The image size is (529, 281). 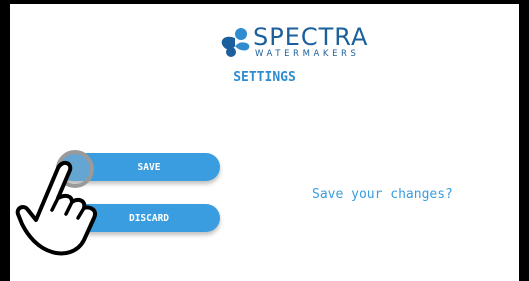 What do you see at coordinates (264, 77) in the screenshot?
I see `page-title: SETTINGS` at bounding box center [264, 77].